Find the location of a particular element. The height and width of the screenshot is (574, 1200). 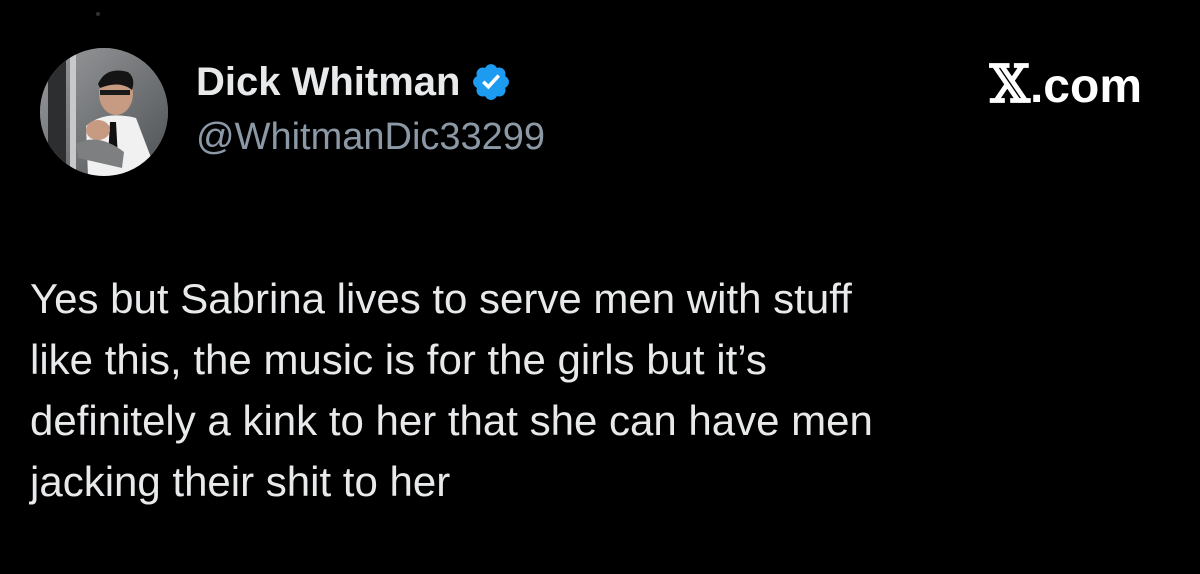

author-handle: @WhitmanDic33299 is located at coordinates (596, 137).